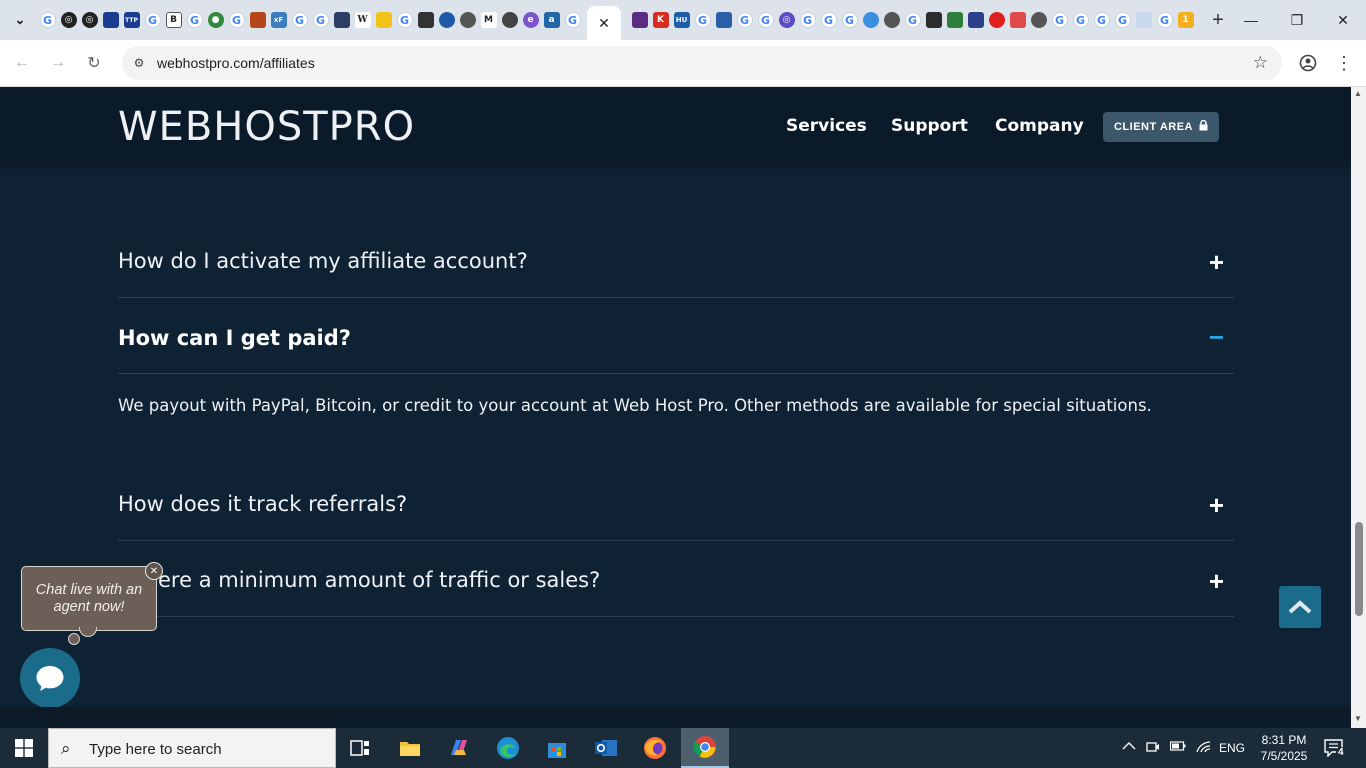 This screenshot has height=768, width=1366. What do you see at coordinates (110, 20) in the screenshot?
I see `ttp-tab-icon` at bounding box center [110, 20].